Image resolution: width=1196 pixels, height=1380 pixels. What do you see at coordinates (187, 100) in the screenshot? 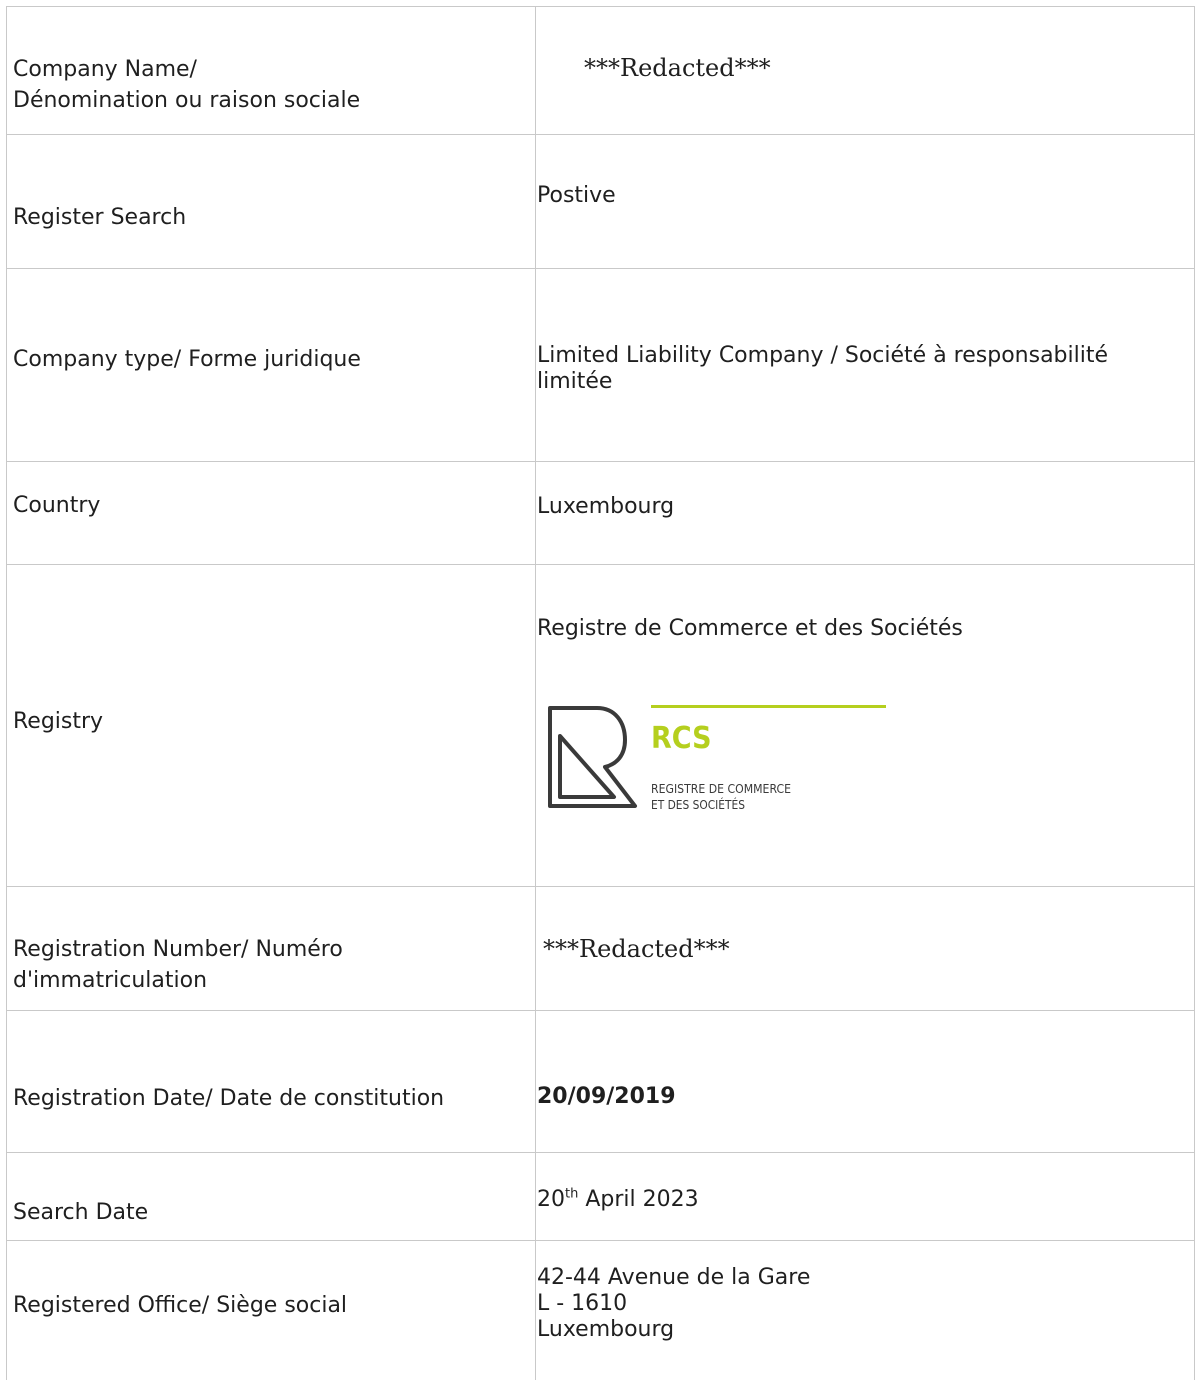
I see `label-company-name-line2: Dénomination ou raison sociale` at bounding box center [187, 100].